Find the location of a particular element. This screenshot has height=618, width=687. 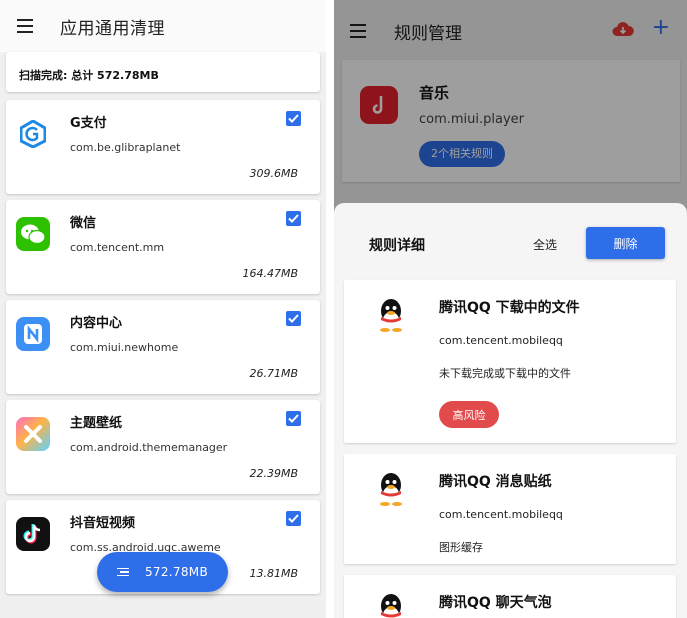

app-size: 164.47MB is located at coordinates (270, 273).